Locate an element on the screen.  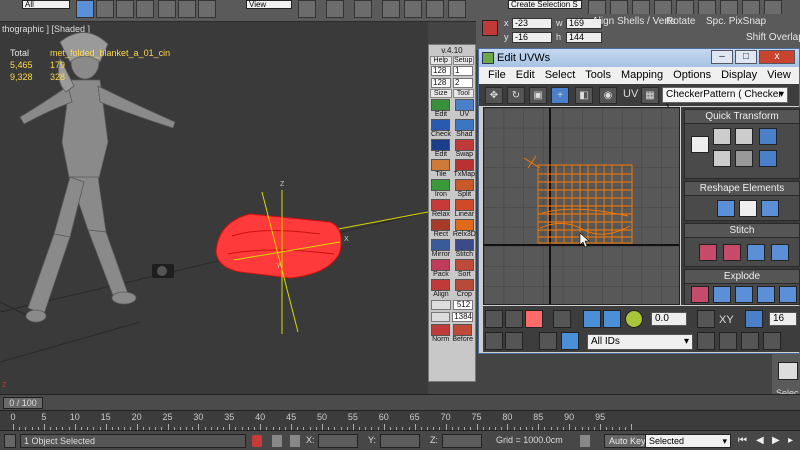
tool-align: Align is located at coordinates (441, 288).